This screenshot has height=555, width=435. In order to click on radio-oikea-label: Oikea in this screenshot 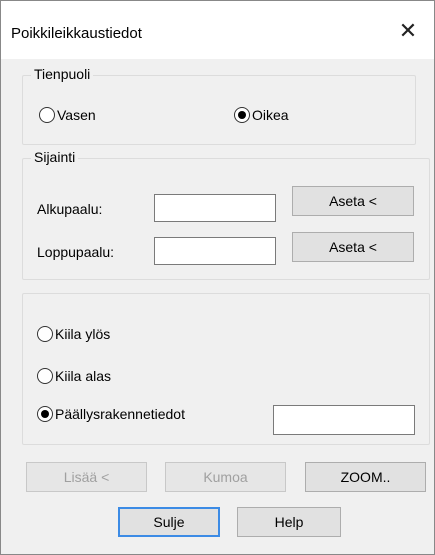, I will do `click(270, 115)`.